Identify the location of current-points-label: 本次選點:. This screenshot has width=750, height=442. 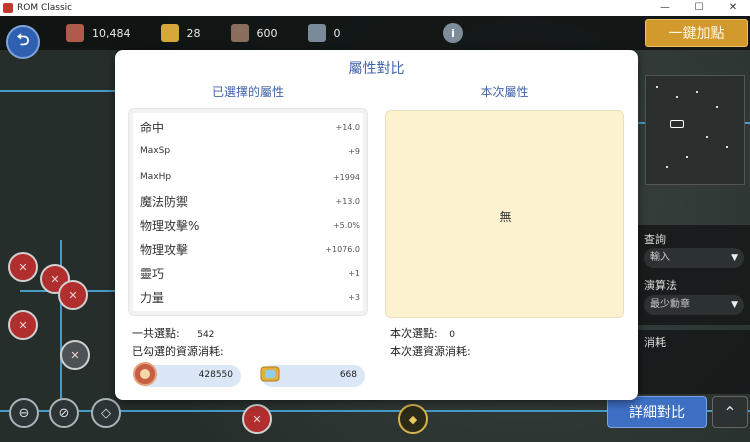
(414, 333).